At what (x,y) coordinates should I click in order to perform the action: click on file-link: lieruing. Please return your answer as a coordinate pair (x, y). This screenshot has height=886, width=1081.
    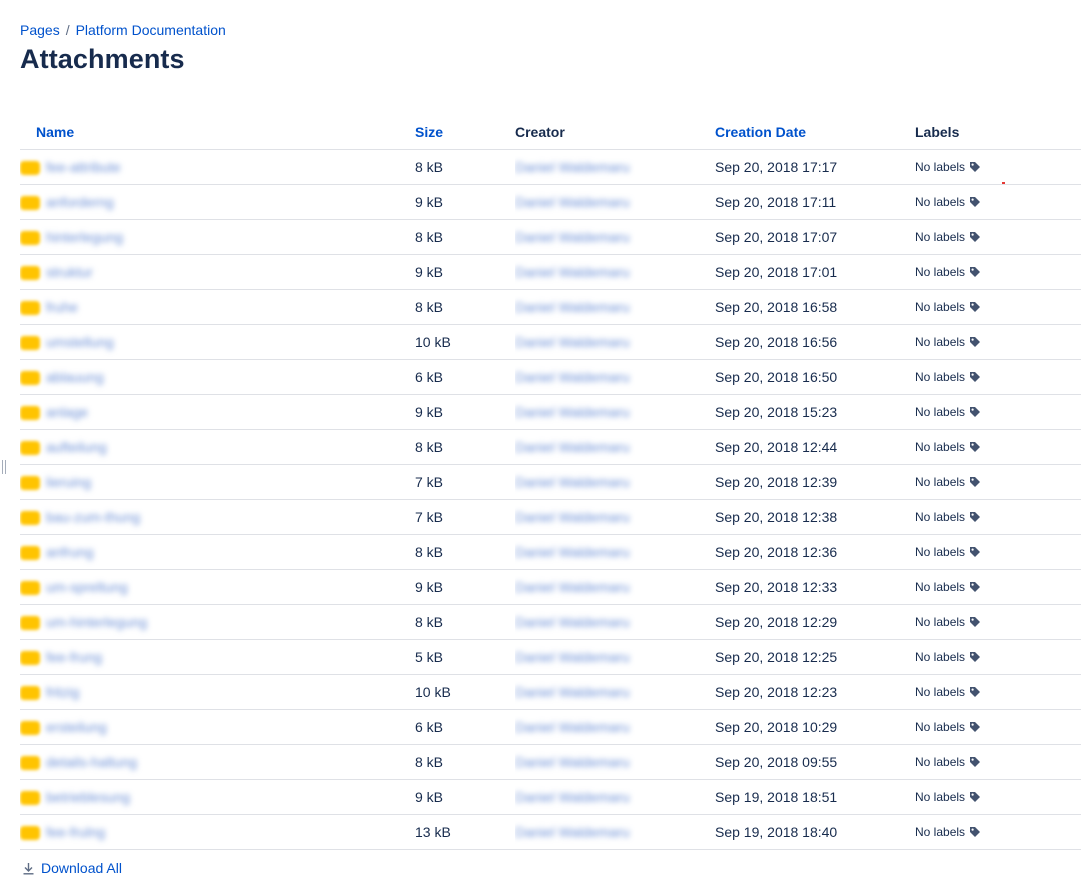
    Looking at the image, I should click on (217, 482).